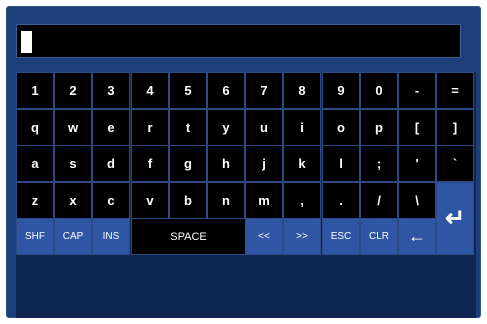 This screenshot has height=324, width=487. I want to click on key-t: t, so click(188, 127).